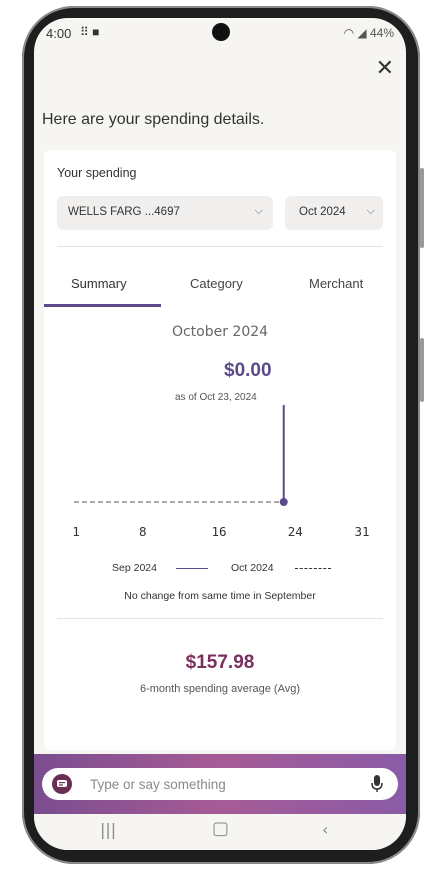 Image resolution: width=445 pixels, height=870 pixels. I want to click on card-title: Your spending, so click(97, 173).